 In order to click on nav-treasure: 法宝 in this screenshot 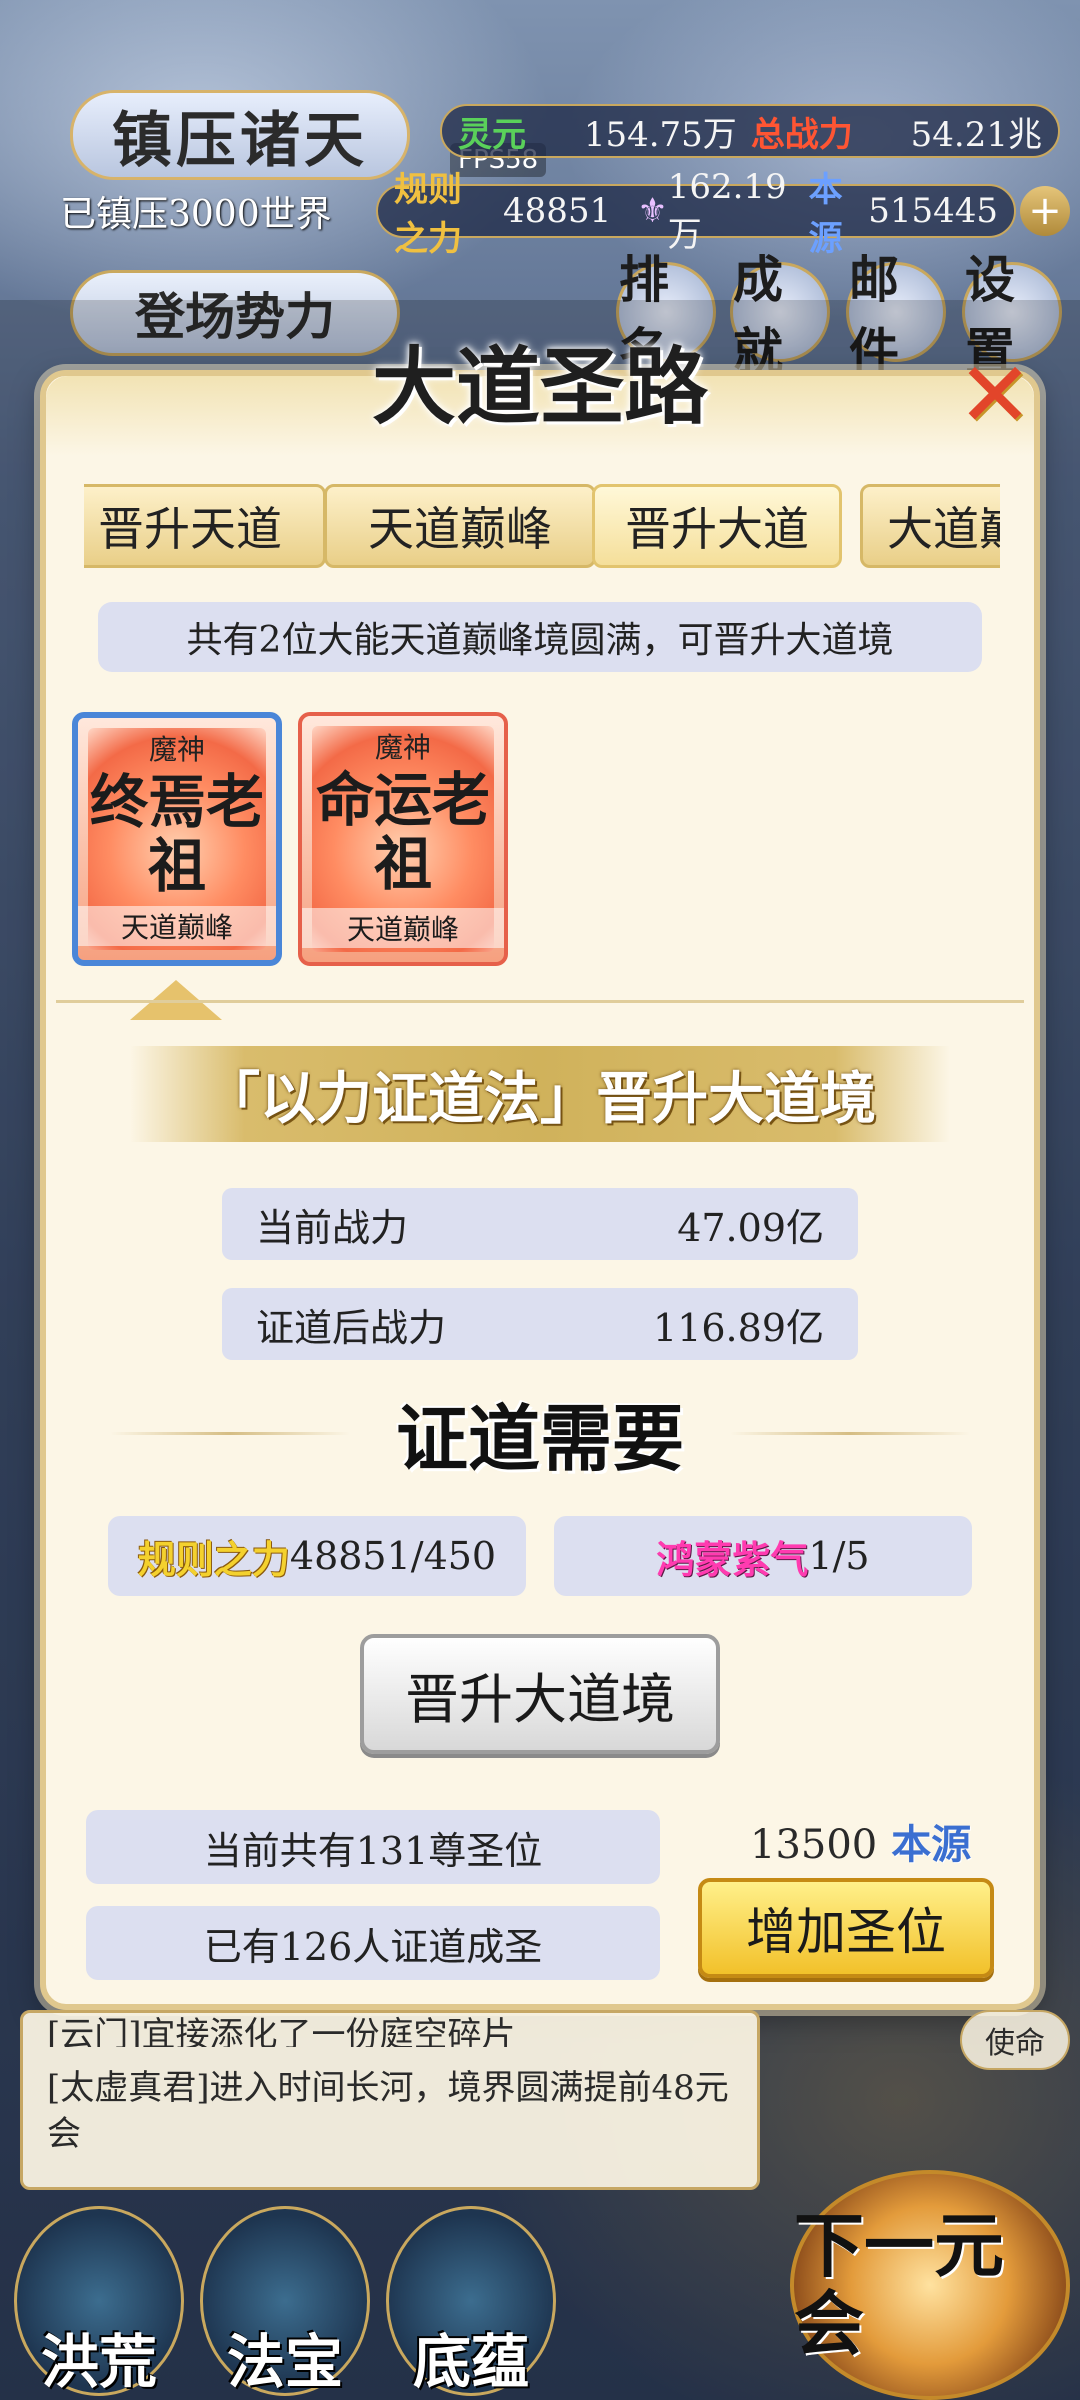, I will do `click(285, 2301)`.